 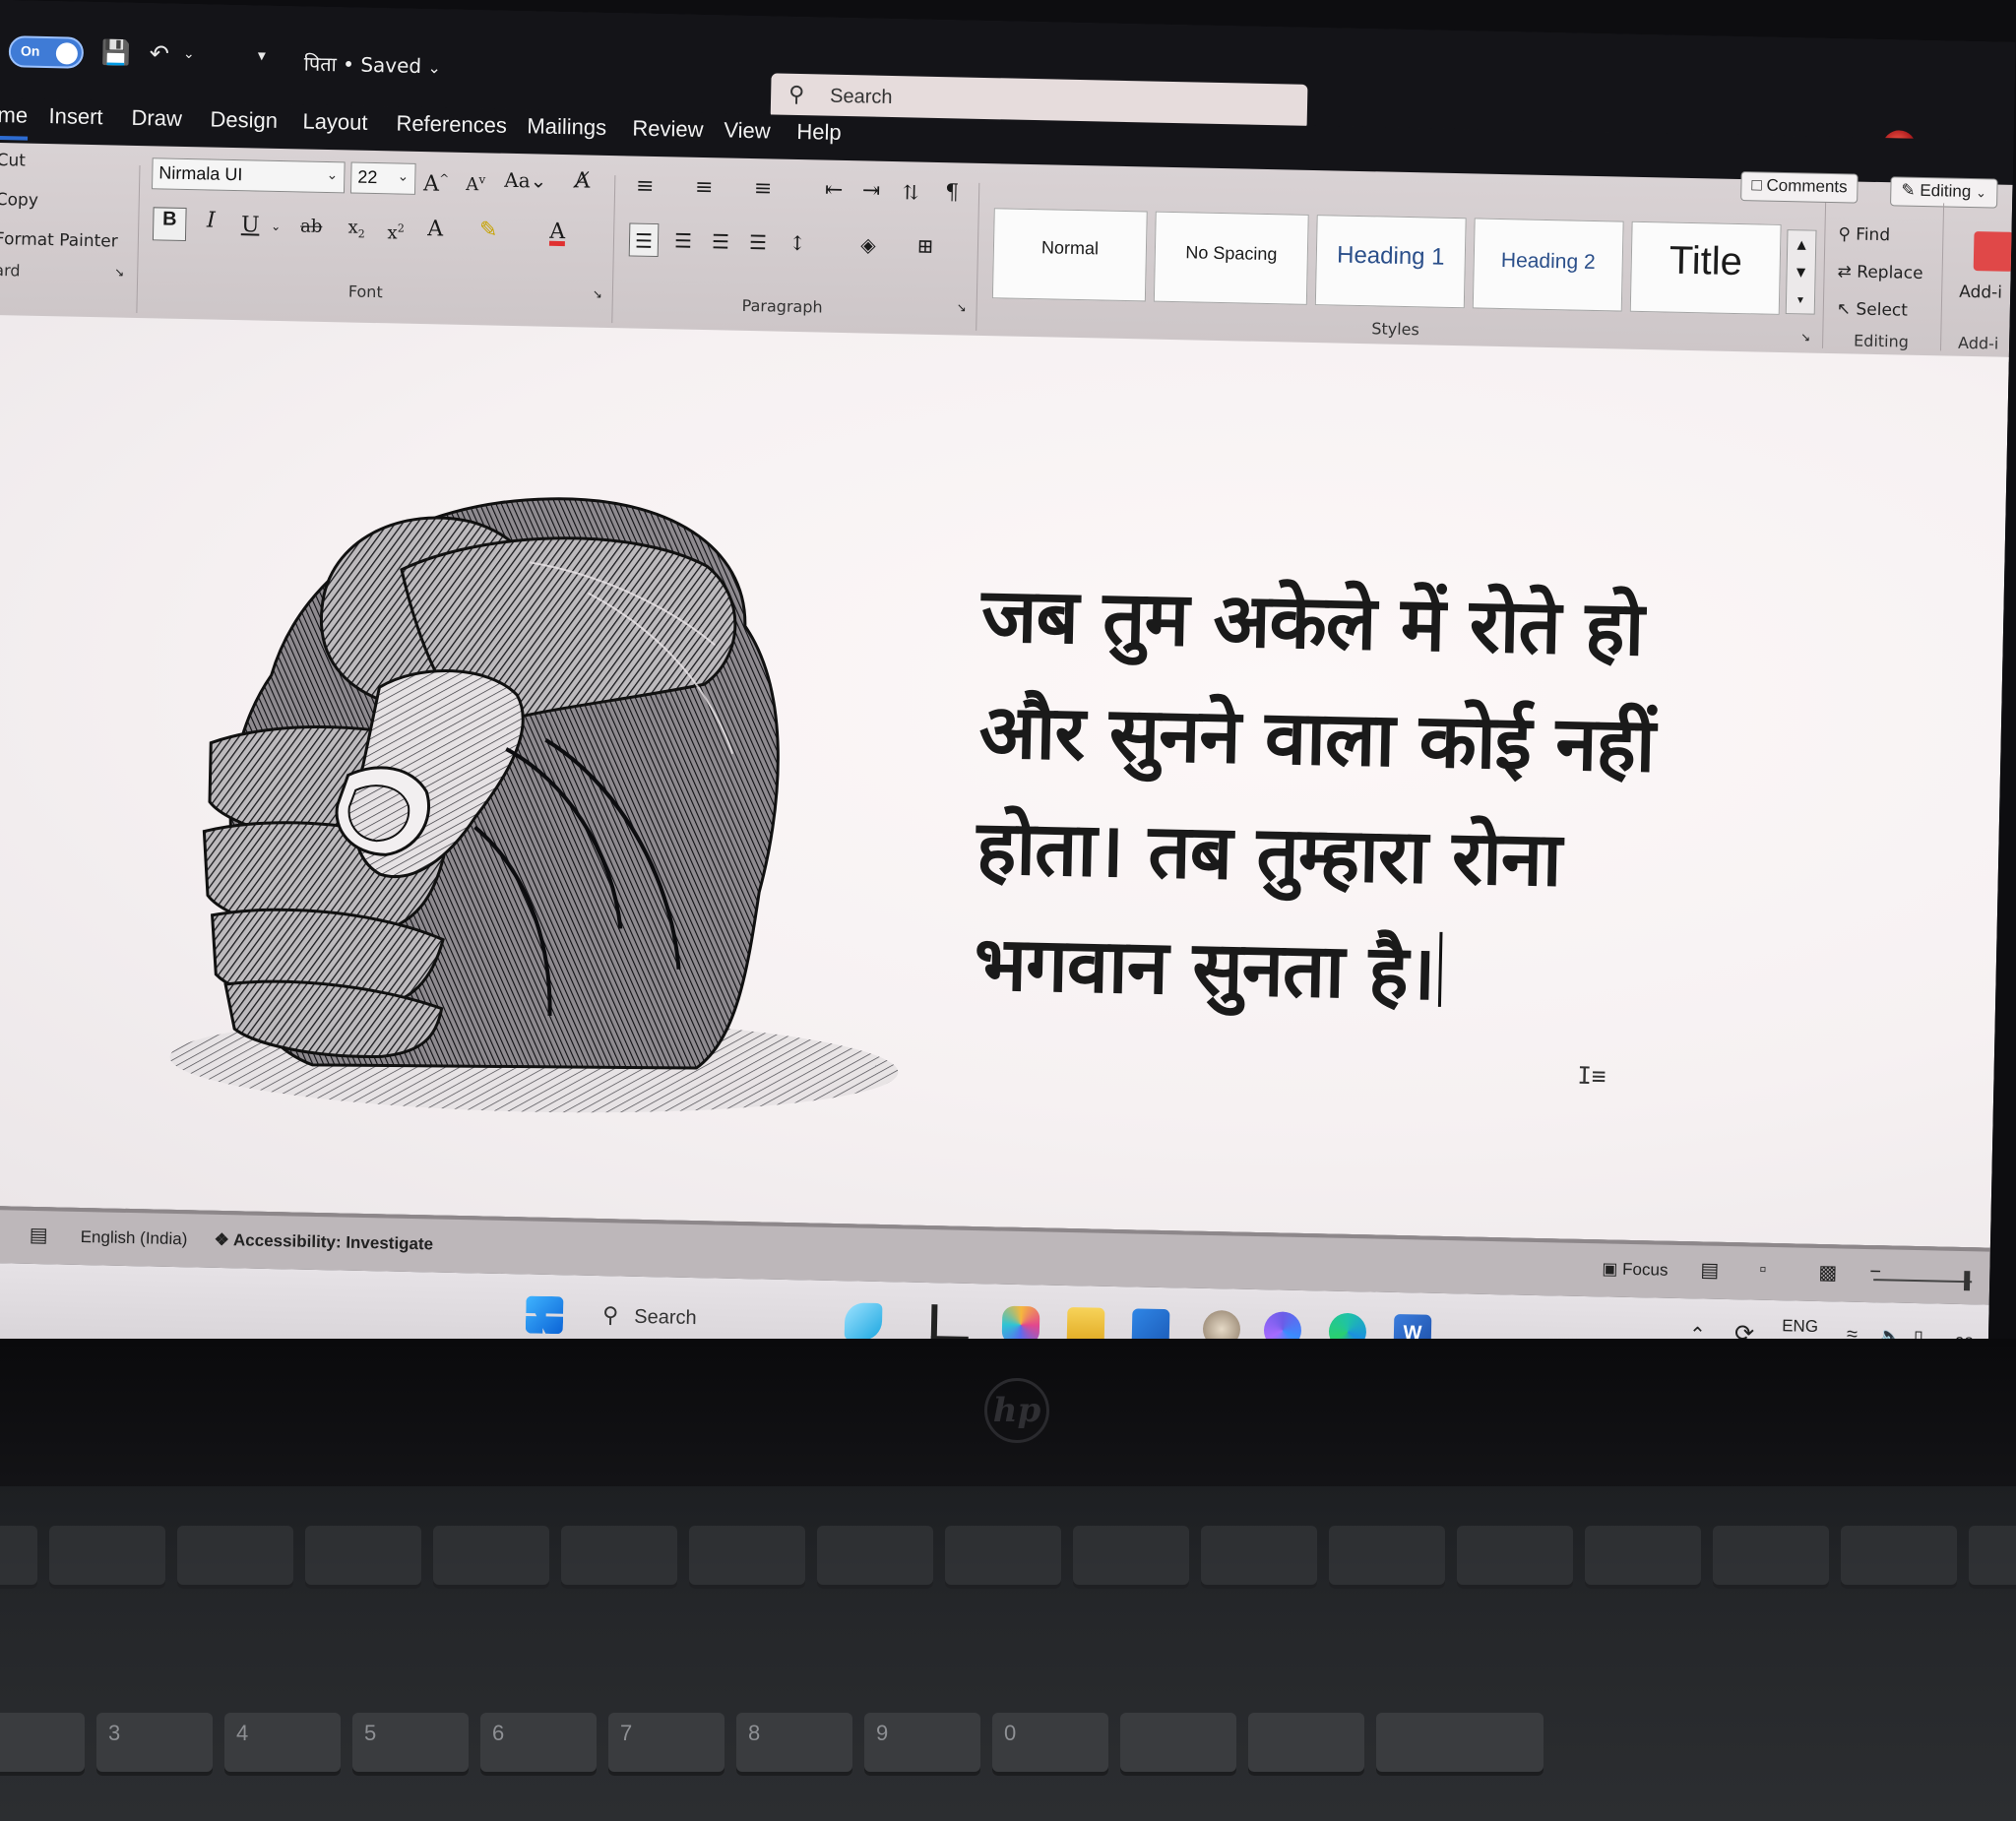 I want to click on styles-launcher-icon: ↘, so click(x=1805, y=337).